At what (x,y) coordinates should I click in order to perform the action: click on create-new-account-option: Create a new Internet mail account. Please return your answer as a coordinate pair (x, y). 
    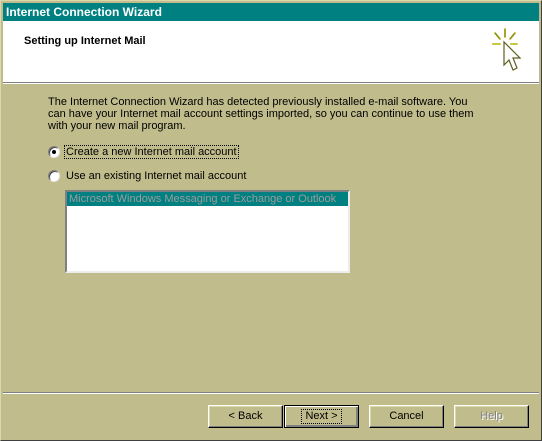
    Looking at the image, I should click on (143, 152).